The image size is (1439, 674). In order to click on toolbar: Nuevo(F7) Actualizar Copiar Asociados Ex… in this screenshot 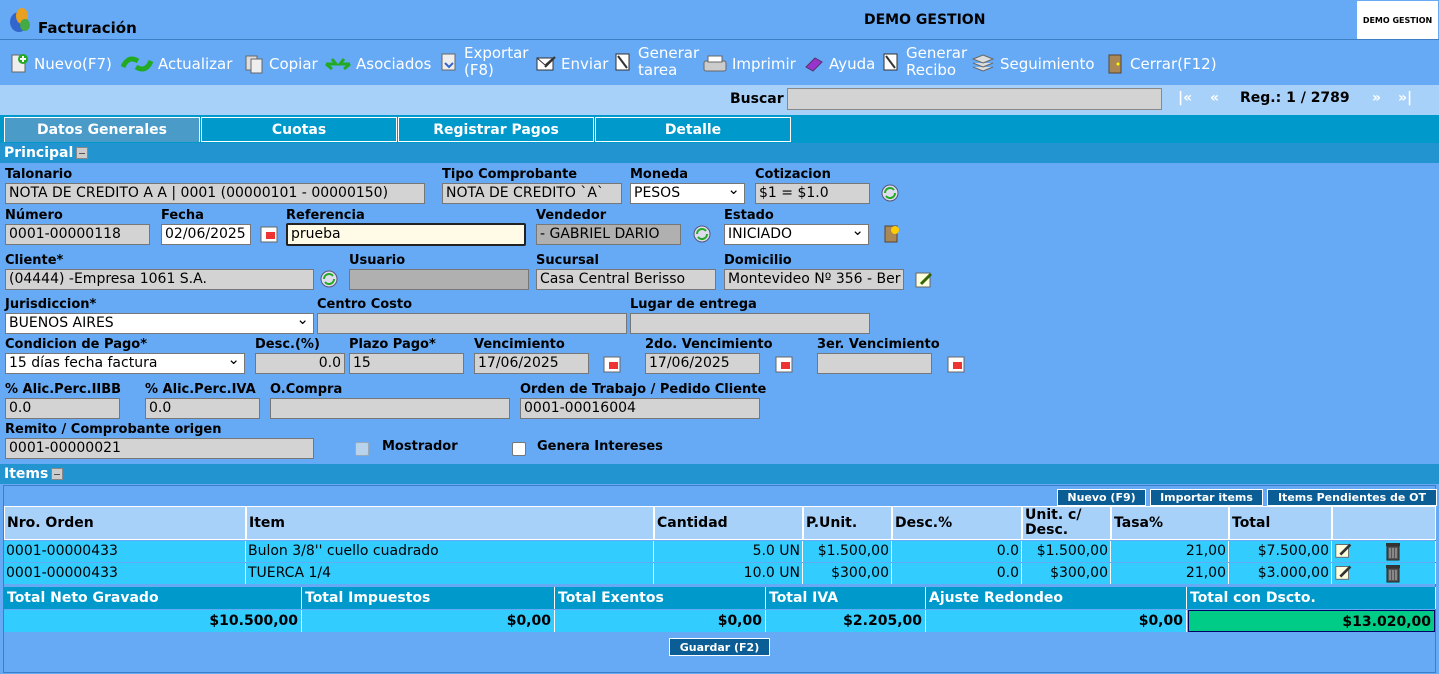, I will do `click(719, 63)`.